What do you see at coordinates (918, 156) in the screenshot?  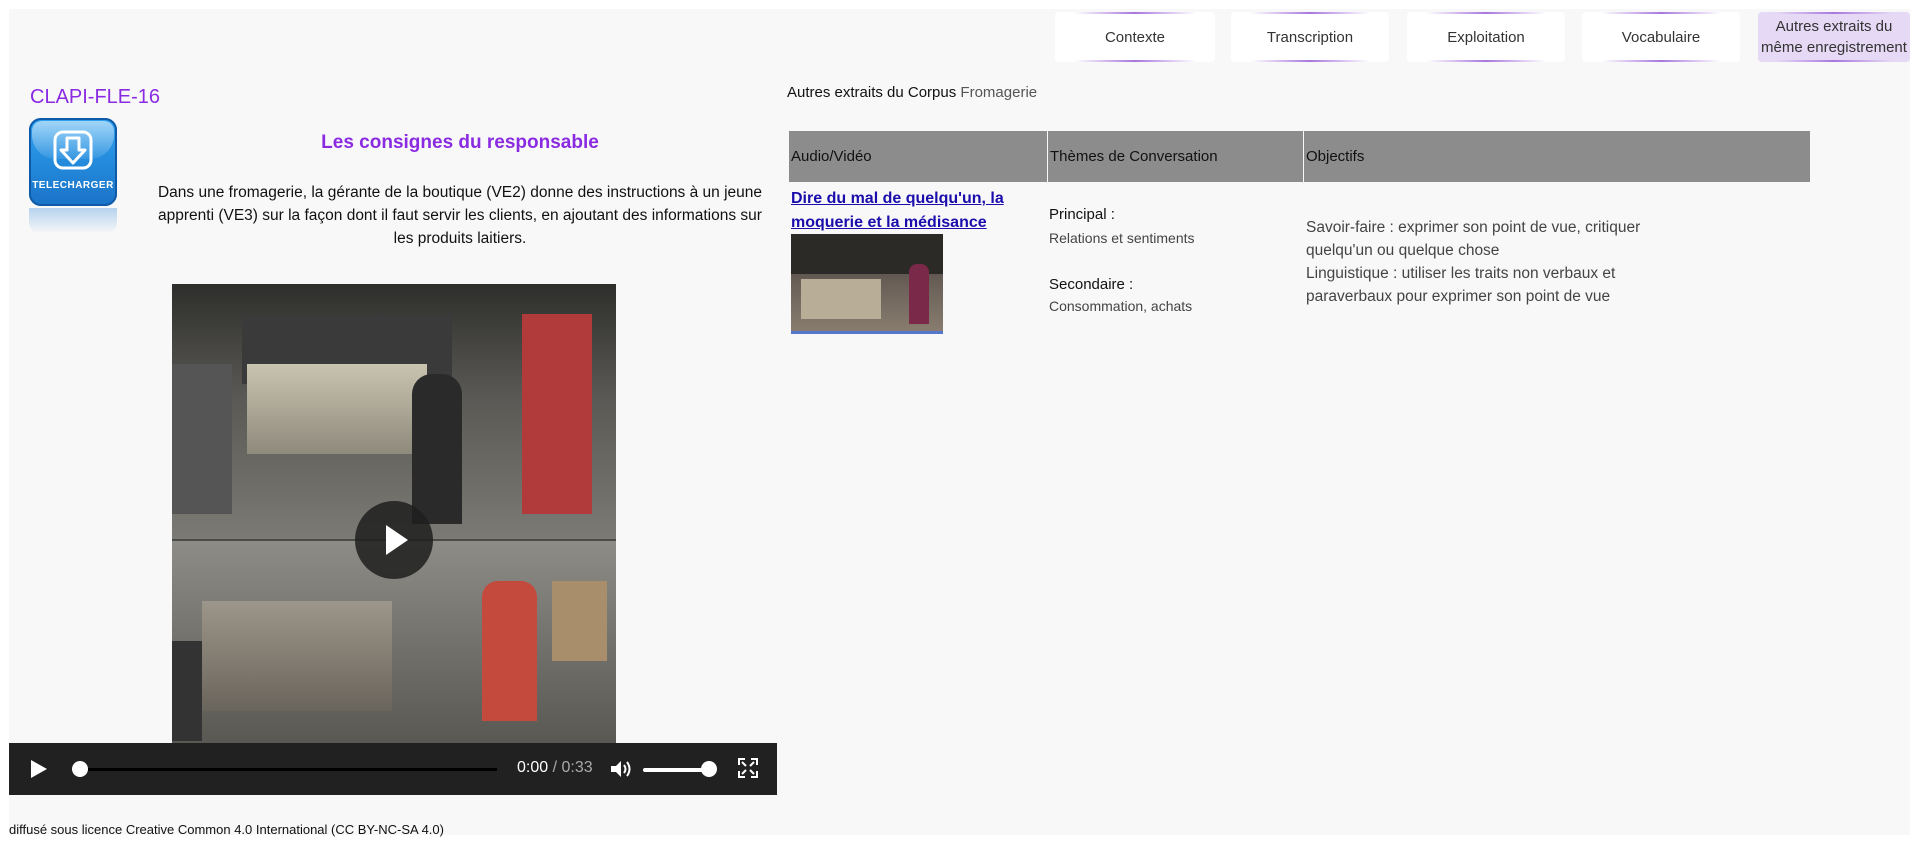 I see `table-header-audio-video: Audio/Vidéo` at bounding box center [918, 156].